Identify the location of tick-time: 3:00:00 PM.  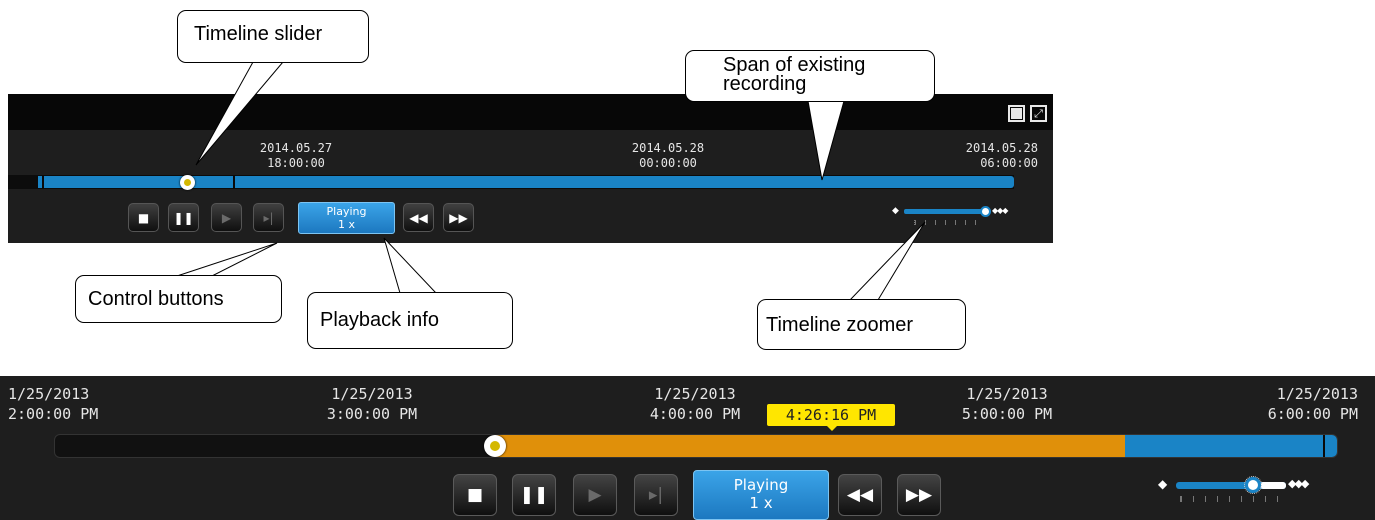
(372, 414).